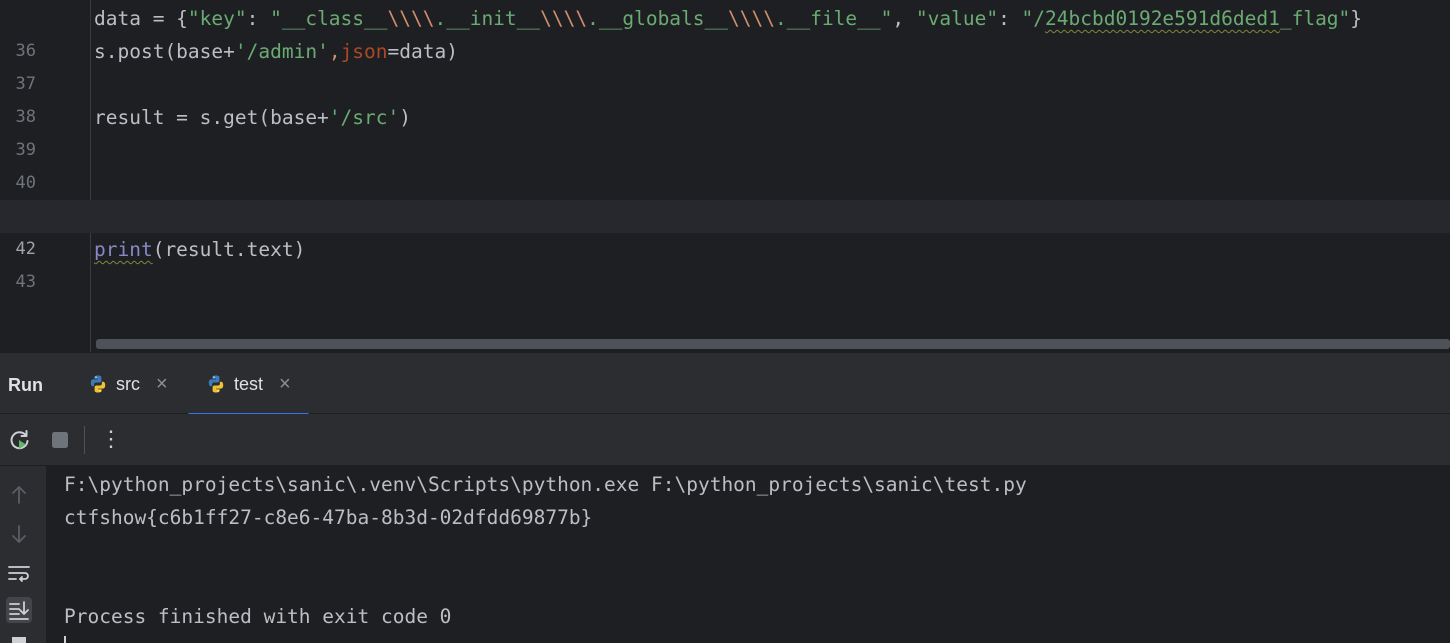 This screenshot has height=643, width=1450. I want to click on horizontal-scrollbar, so click(773, 344).